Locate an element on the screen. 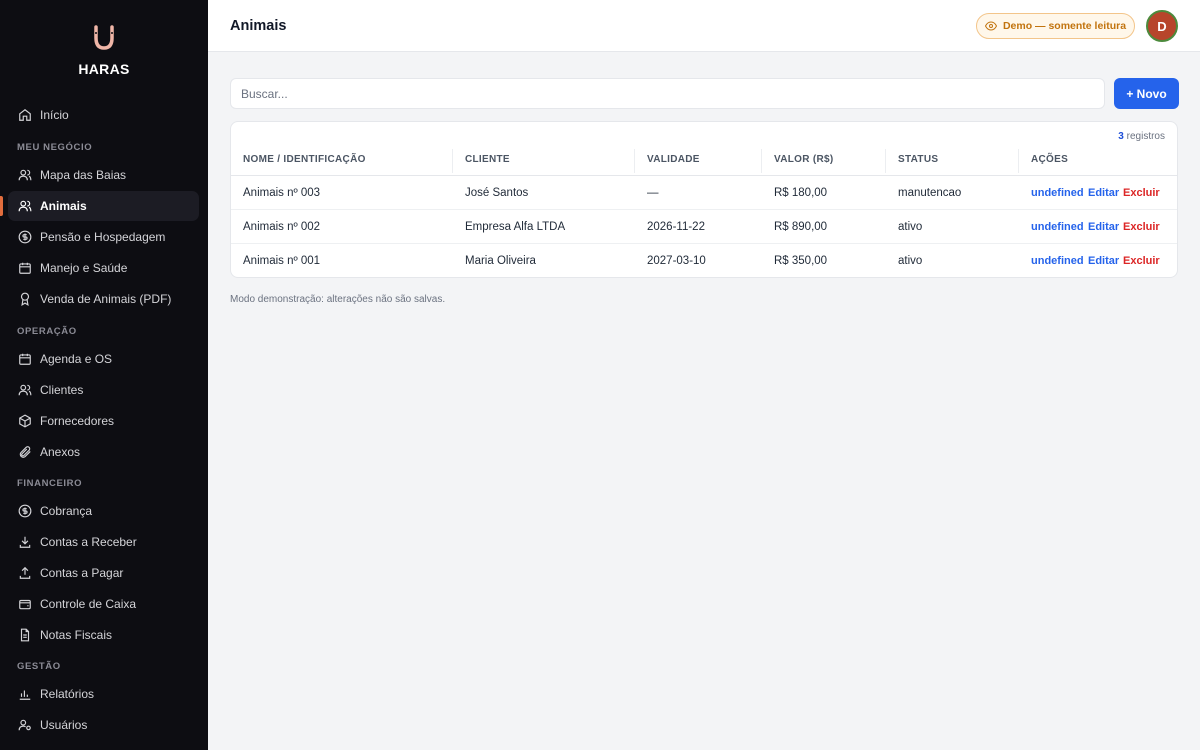 This screenshot has width=1200, height=750. cell-validade: — is located at coordinates (653, 193).